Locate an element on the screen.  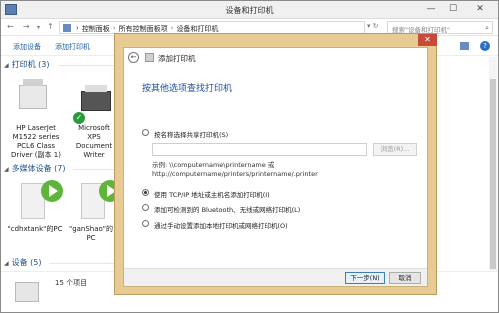
section-printers: ◢ 打印机 (3) is located at coordinates (27, 64).